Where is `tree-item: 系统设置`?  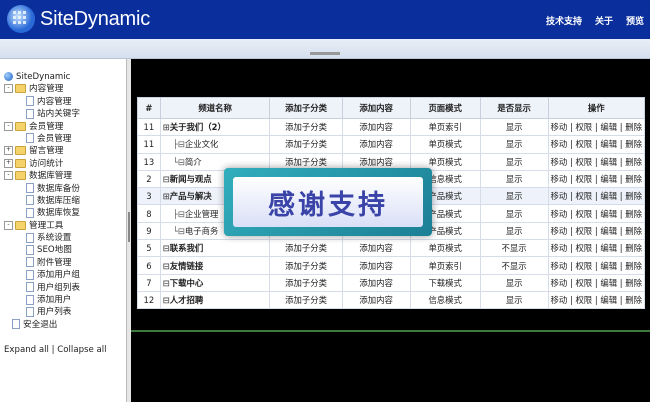
tree-item: 系统设置 is located at coordinates (42, 238).